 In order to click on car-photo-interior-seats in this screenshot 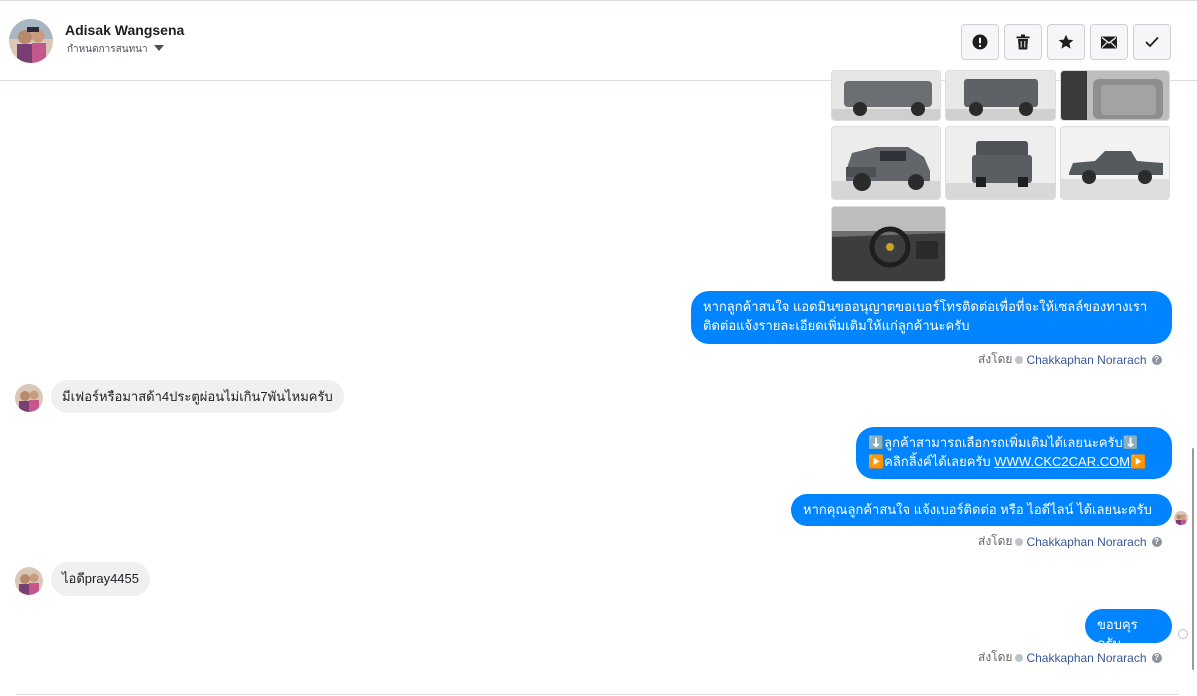, I will do `click(1115, 95)`.